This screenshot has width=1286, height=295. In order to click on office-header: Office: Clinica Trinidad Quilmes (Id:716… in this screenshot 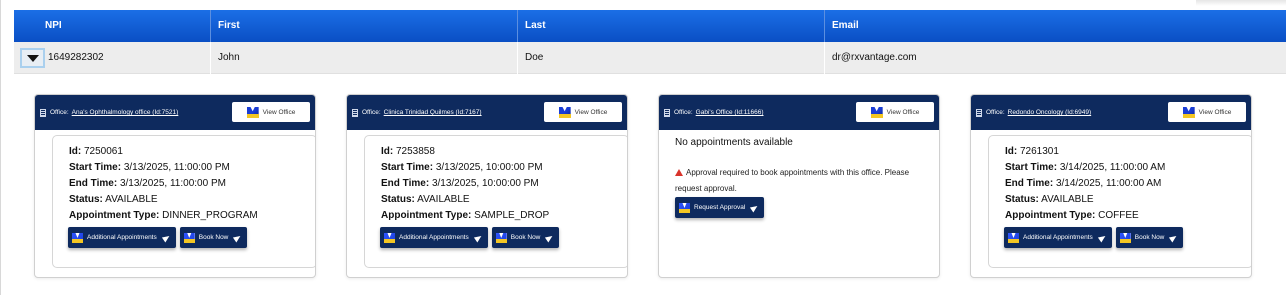, I will do `click(487, 112)`.